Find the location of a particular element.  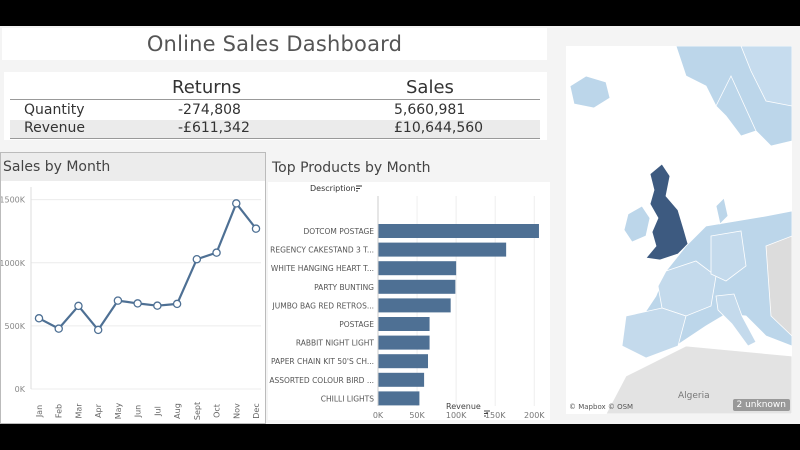

x-tick-label: Jul is located at coordinates (157, 411).